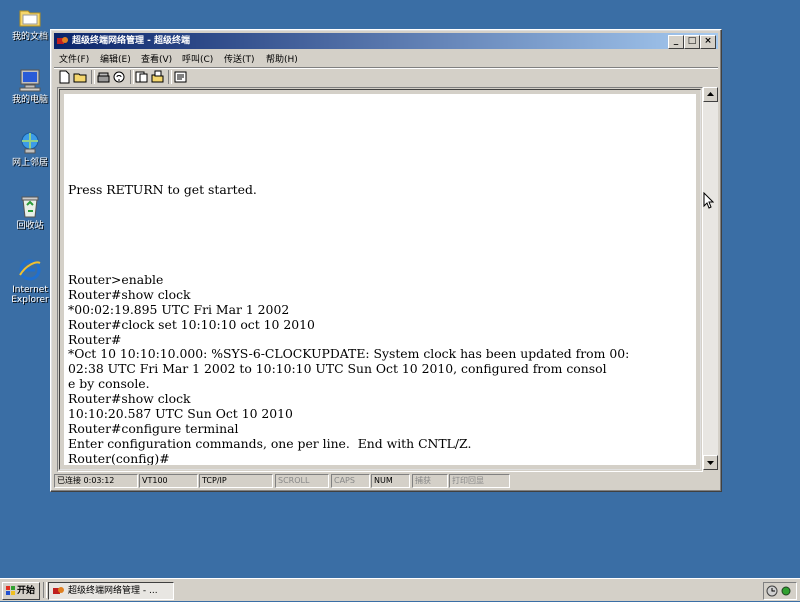 The image size is (800, 602). What do you see at coordinates (115, 58) in the screenshot?
I see `menu-edit: 编辑(E)` at bounding box center [115, 58].